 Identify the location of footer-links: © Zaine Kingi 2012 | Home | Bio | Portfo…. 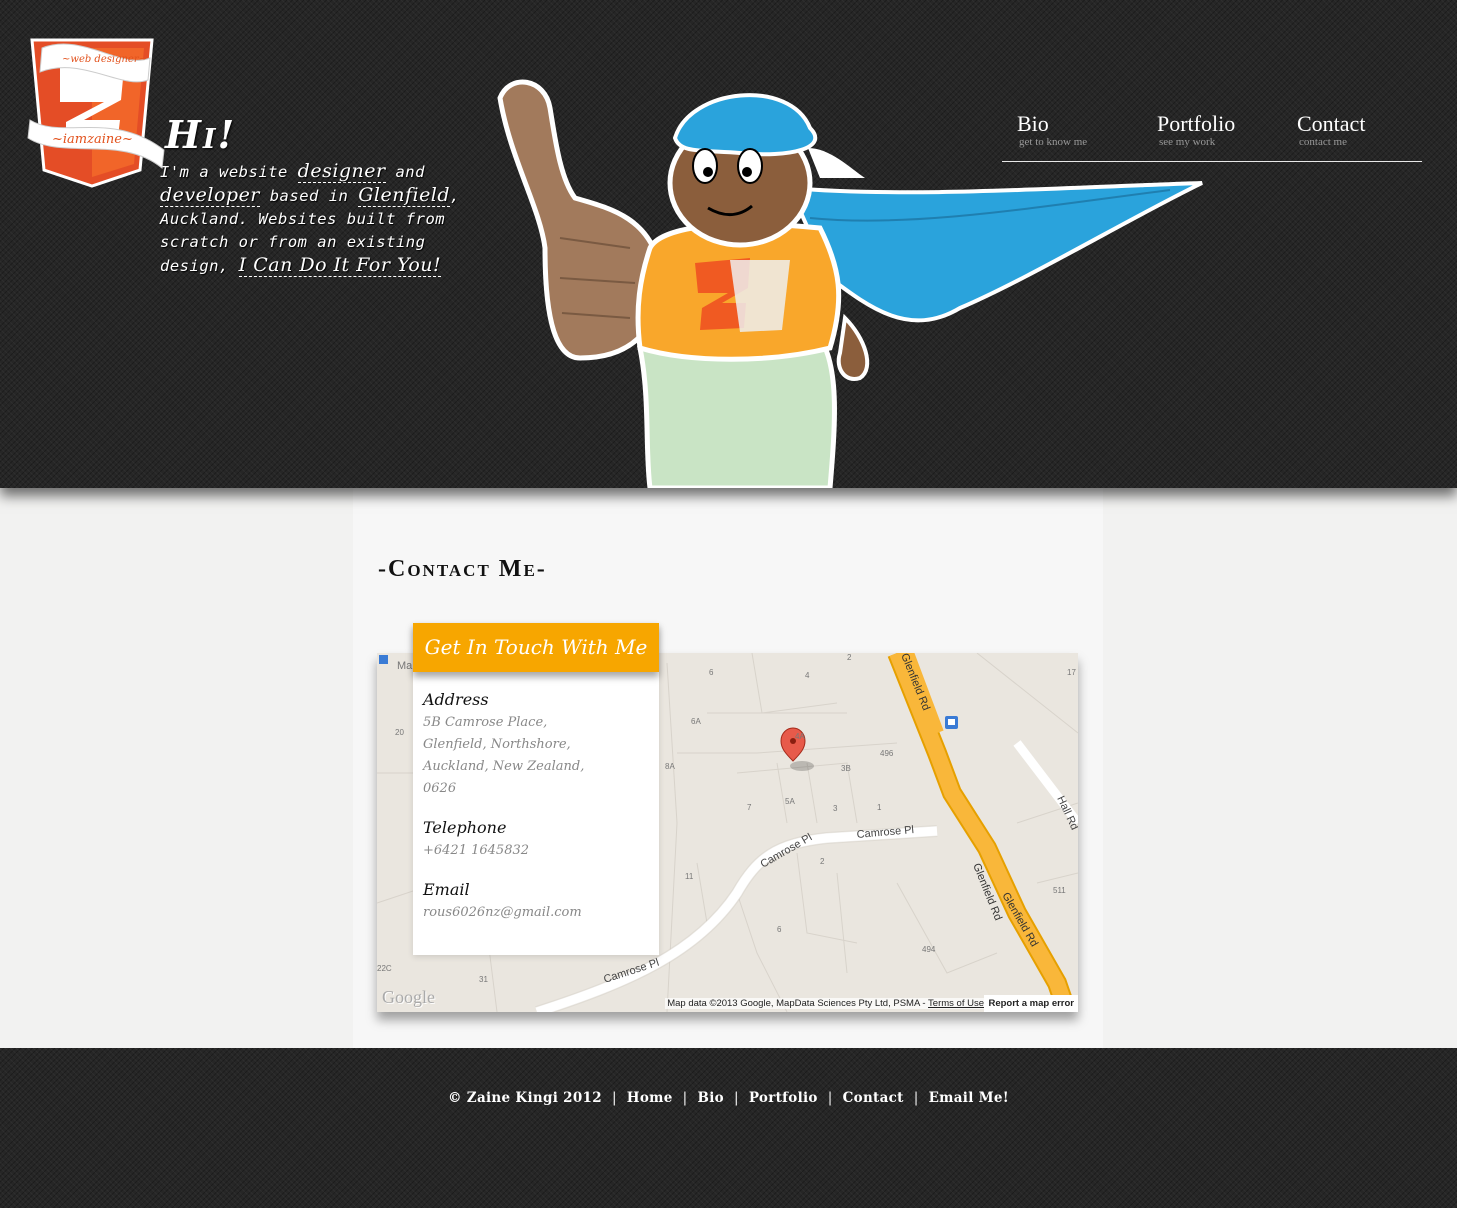
(728, 1098).